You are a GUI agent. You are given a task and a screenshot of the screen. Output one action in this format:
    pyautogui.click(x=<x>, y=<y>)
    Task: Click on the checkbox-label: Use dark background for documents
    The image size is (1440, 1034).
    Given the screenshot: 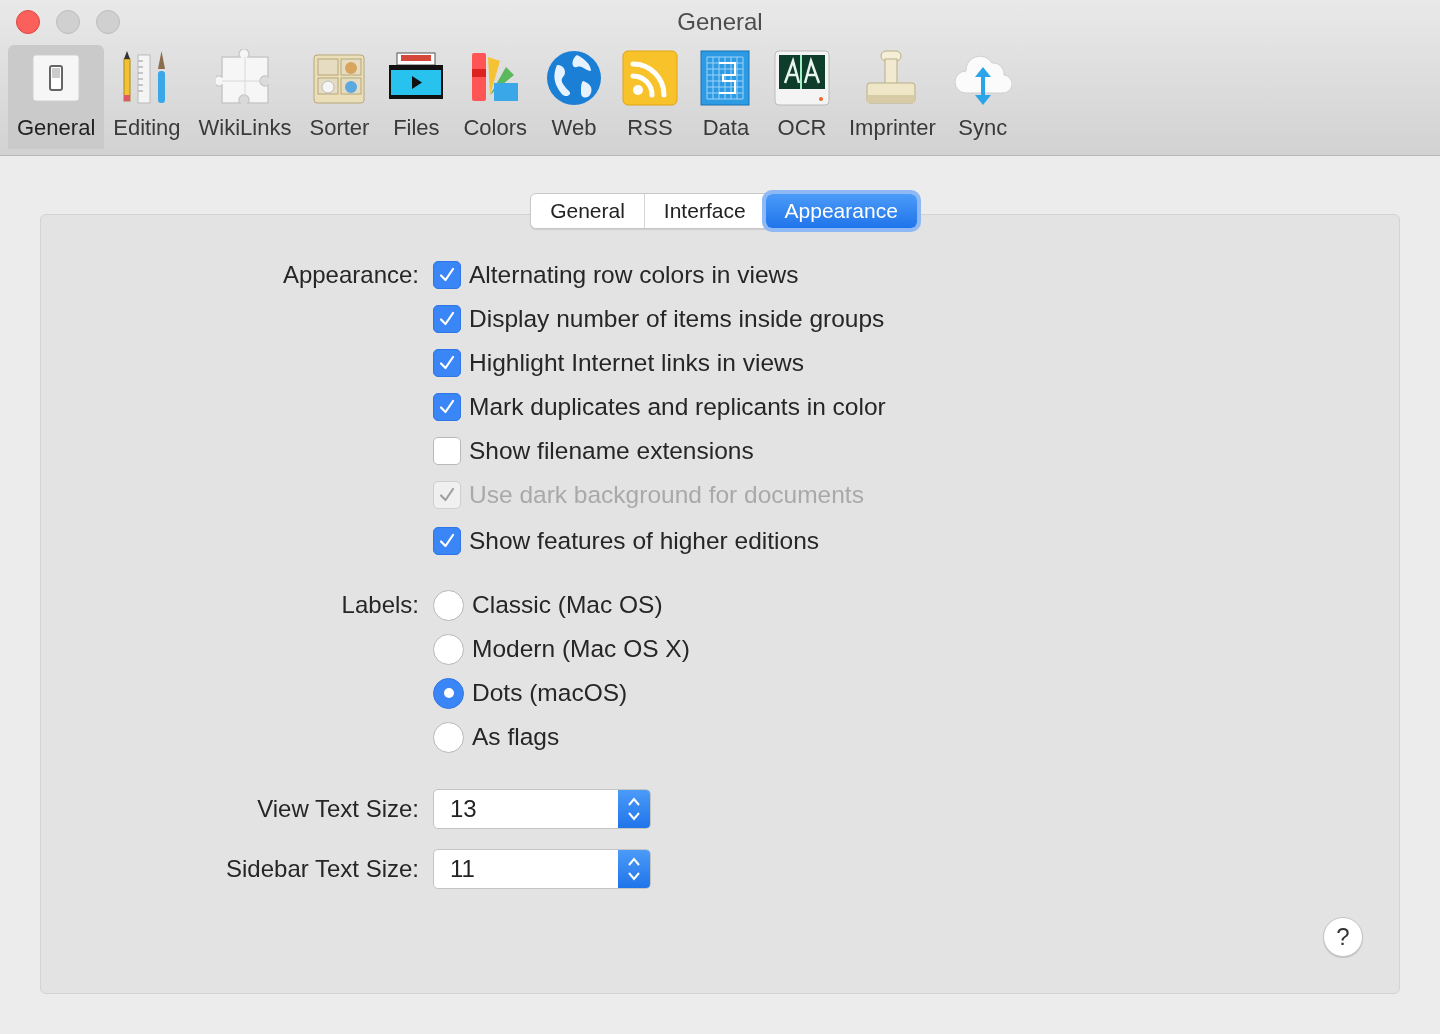 What is the action you would take?
    pyautogui.click(x=666, y=494)
    